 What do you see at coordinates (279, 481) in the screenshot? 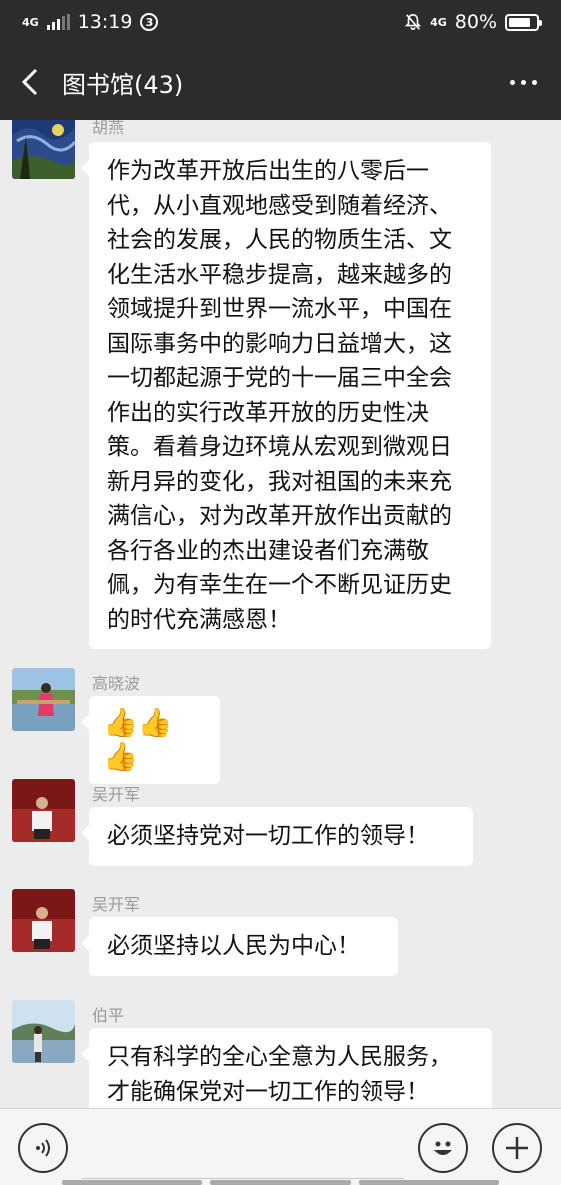
I see `message-text: 新月异的变化，我对祖国的未来充` at bounding box center [279, 481].